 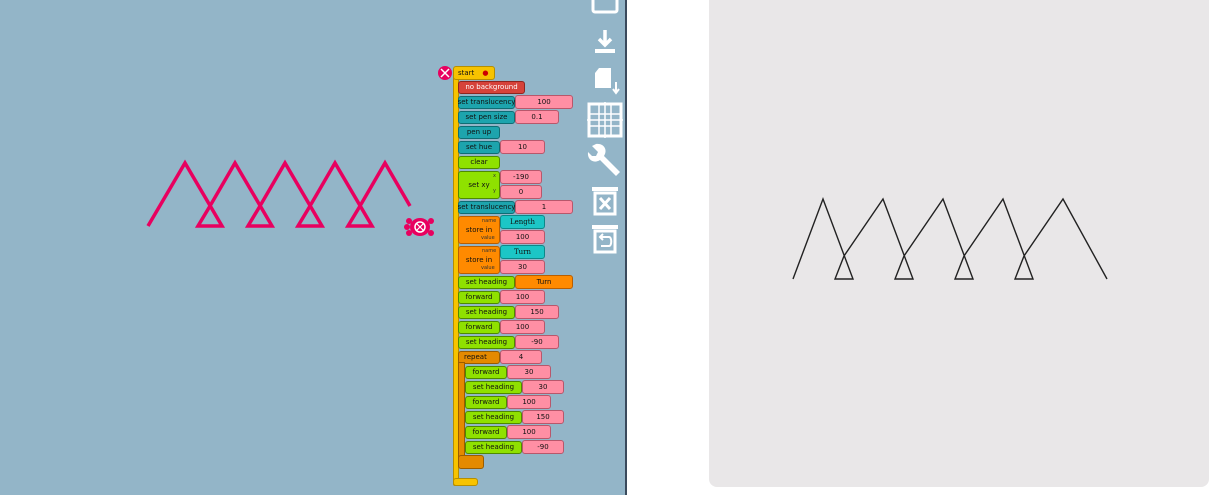 I want to click on repeat-block-foot, so click(x=471, y=462).